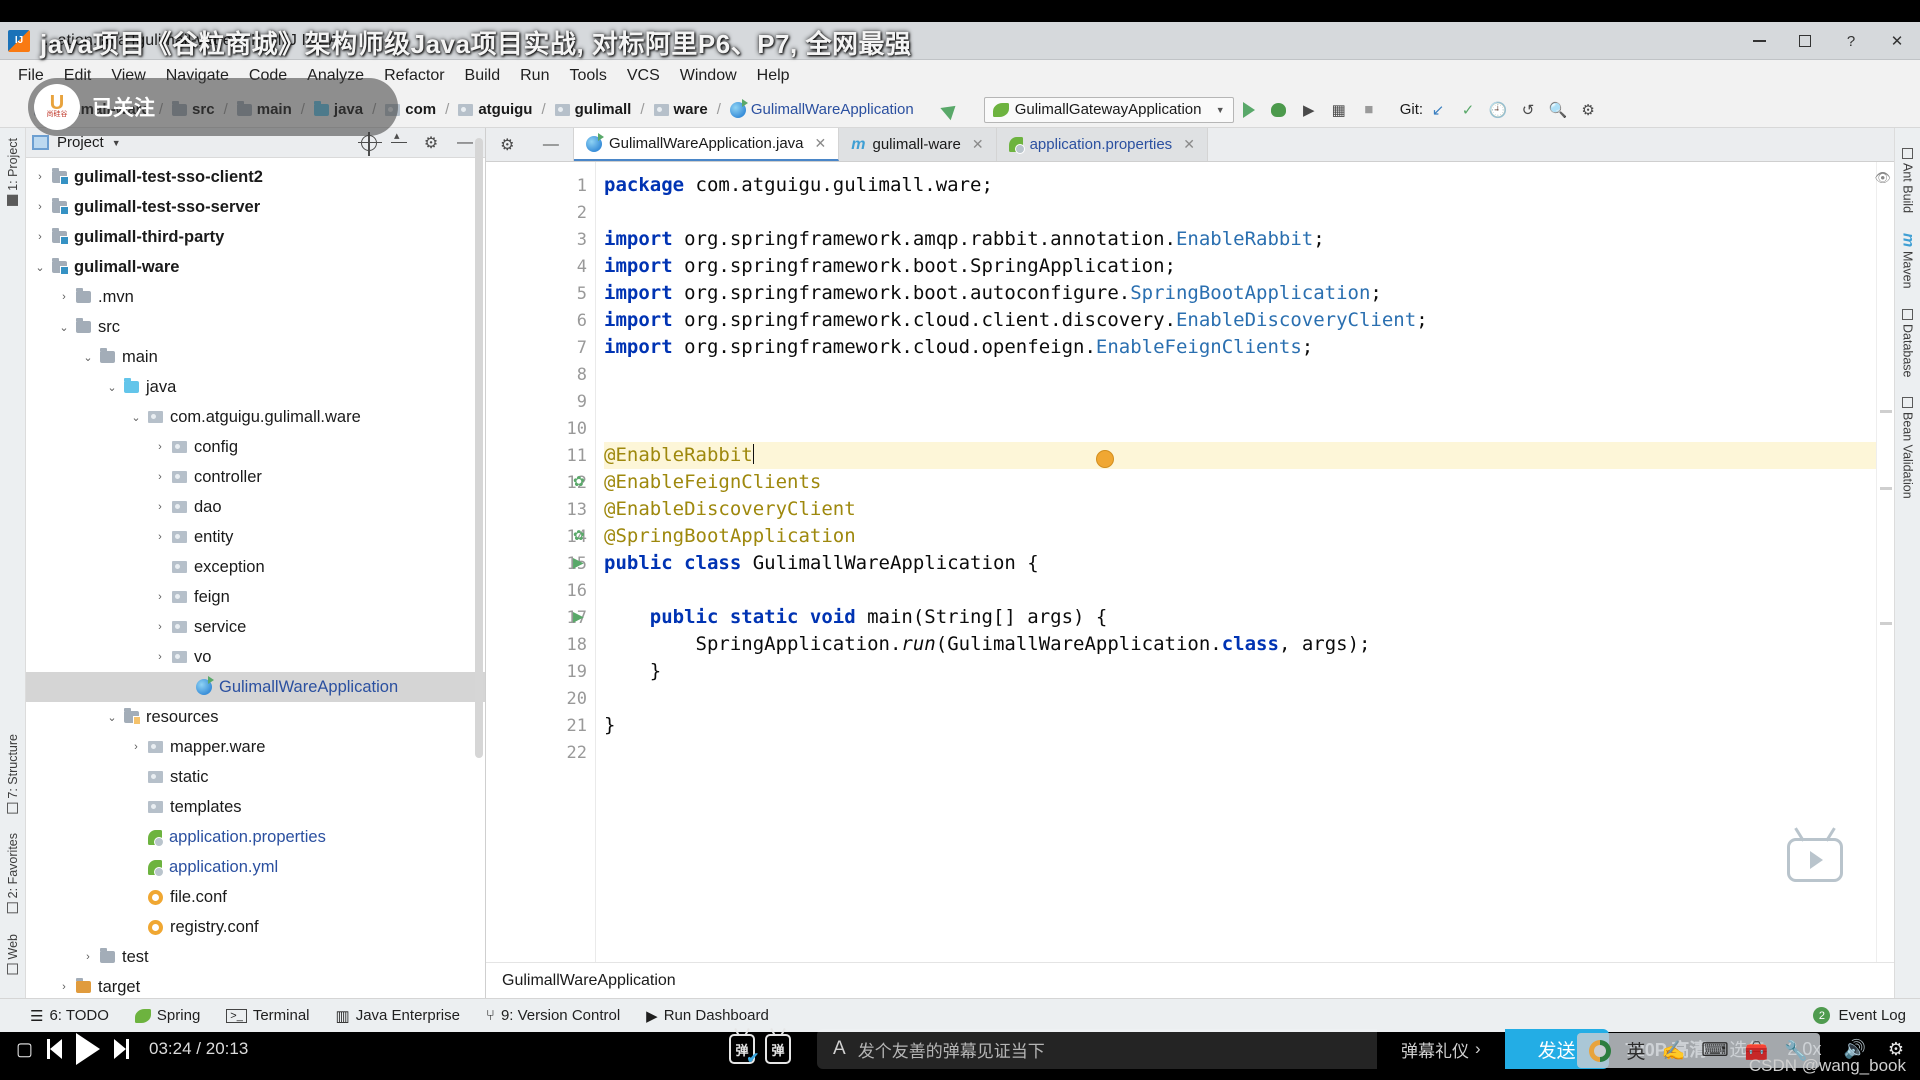  What do you see at coordinates (1468, 110) in the screenshot?
I see `git-commit-icon: ✓` at bounding box center [1468, 110].